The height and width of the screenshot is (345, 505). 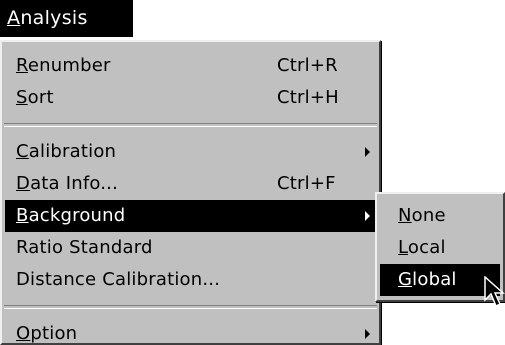 What do you see at coordinates (22, 65) in the screenshot?
I see `menu-item-mnemonic: R` at bounding box center [22, 65].